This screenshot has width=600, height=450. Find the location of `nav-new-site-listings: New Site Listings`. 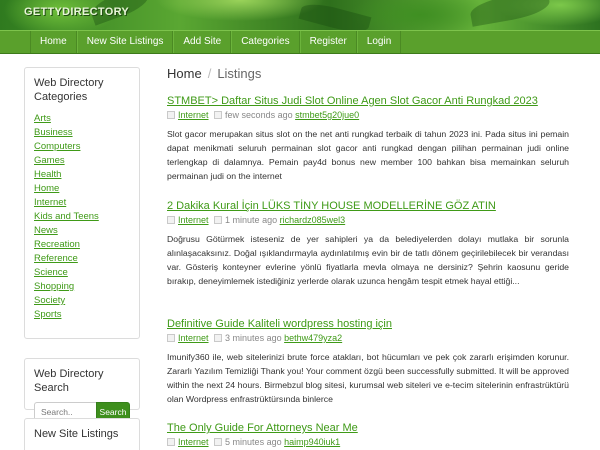

nav-new-site-listings: New Site Listings is located at coordinates (125, 42).